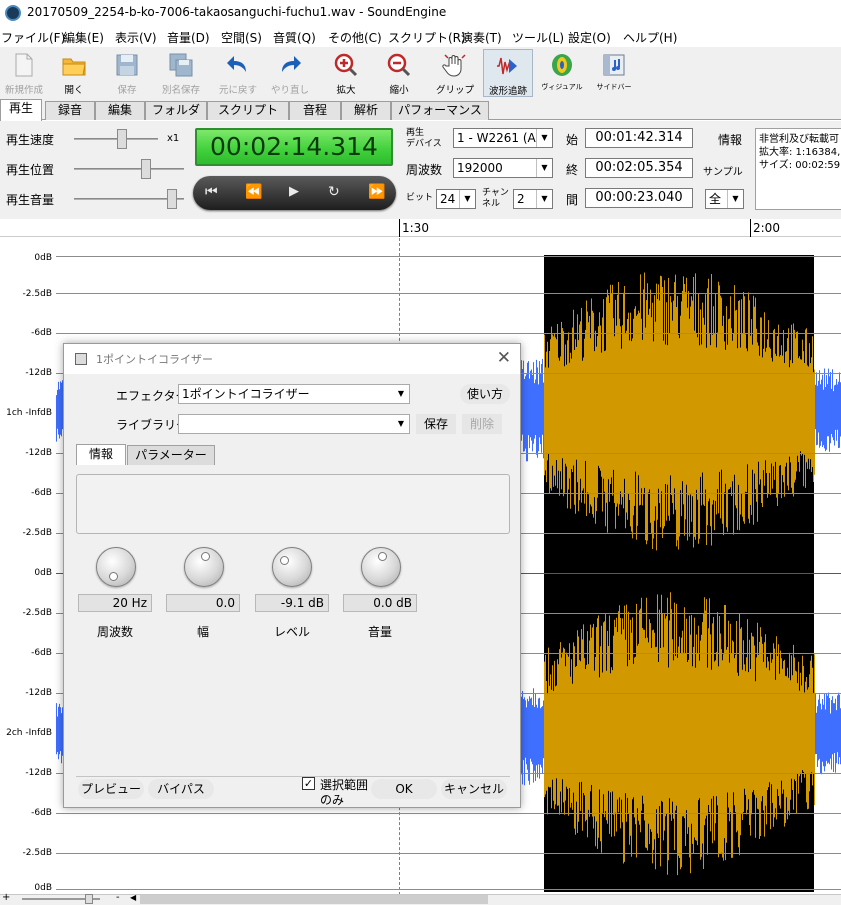 This screenshot has height=905, width=841. Describe the element at coordinates (455, 73) in the screenshot. I see `grip-button: グリップ` at that location.